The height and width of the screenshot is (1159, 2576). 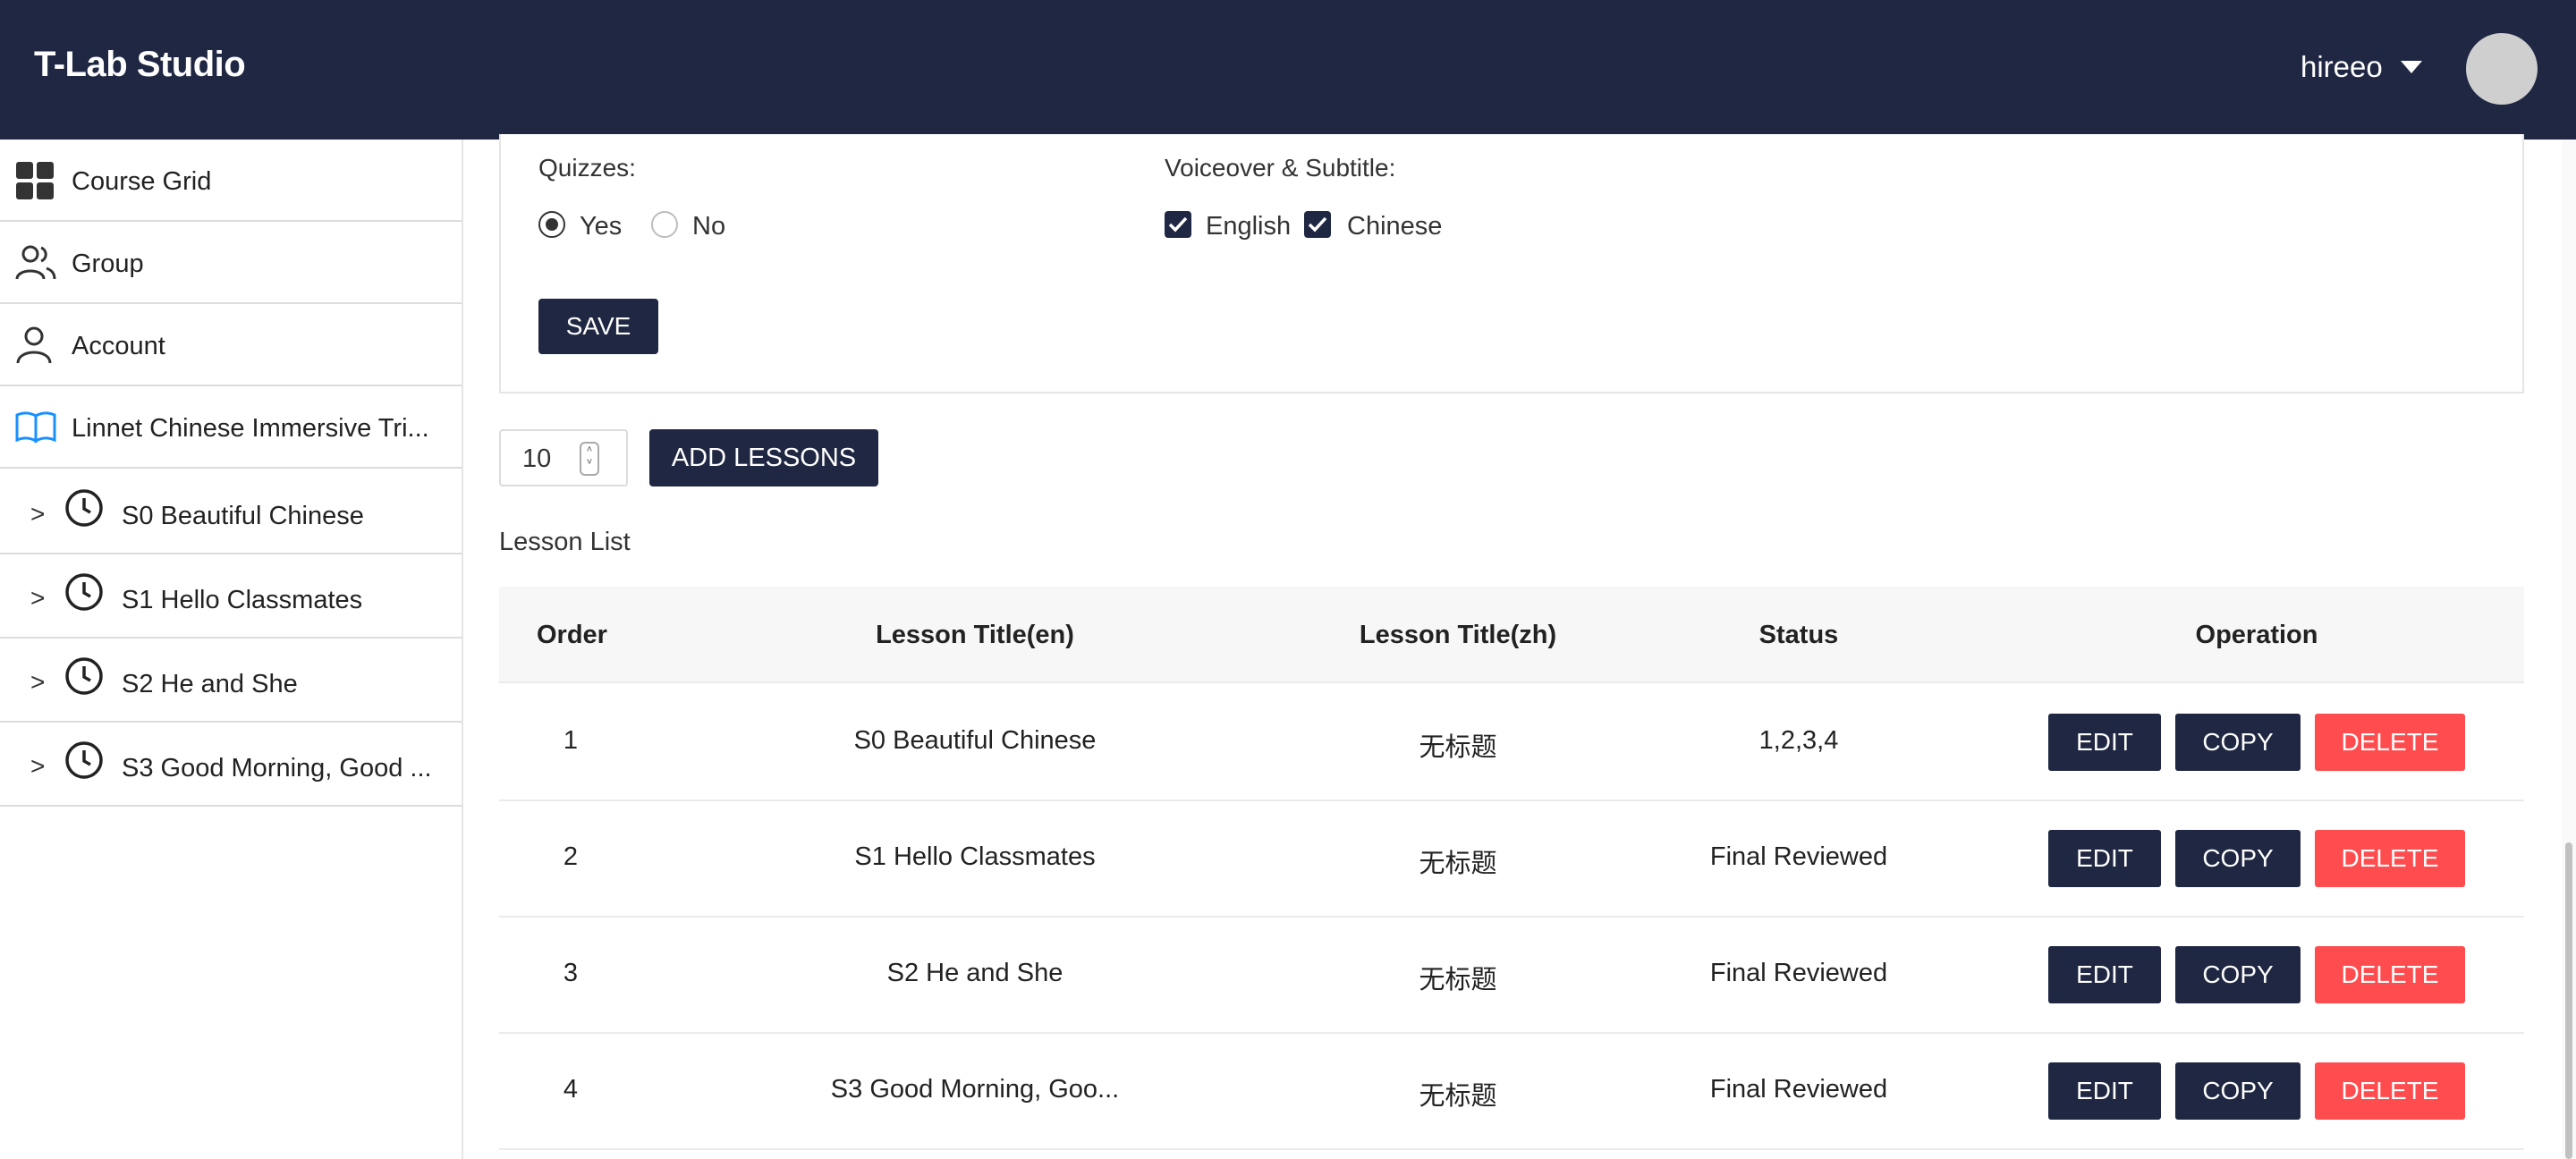 What do you see at coordinates (1317, 224) in the screenshot?
I see `chinese-checkbox` at bounding box center [1317, 224].